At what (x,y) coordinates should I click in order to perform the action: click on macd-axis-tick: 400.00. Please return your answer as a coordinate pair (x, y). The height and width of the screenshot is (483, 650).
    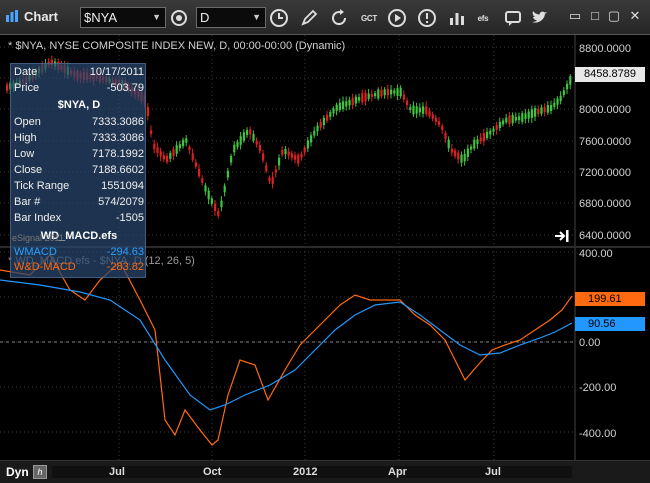
    Looking at the image, I should click on (596, 254).